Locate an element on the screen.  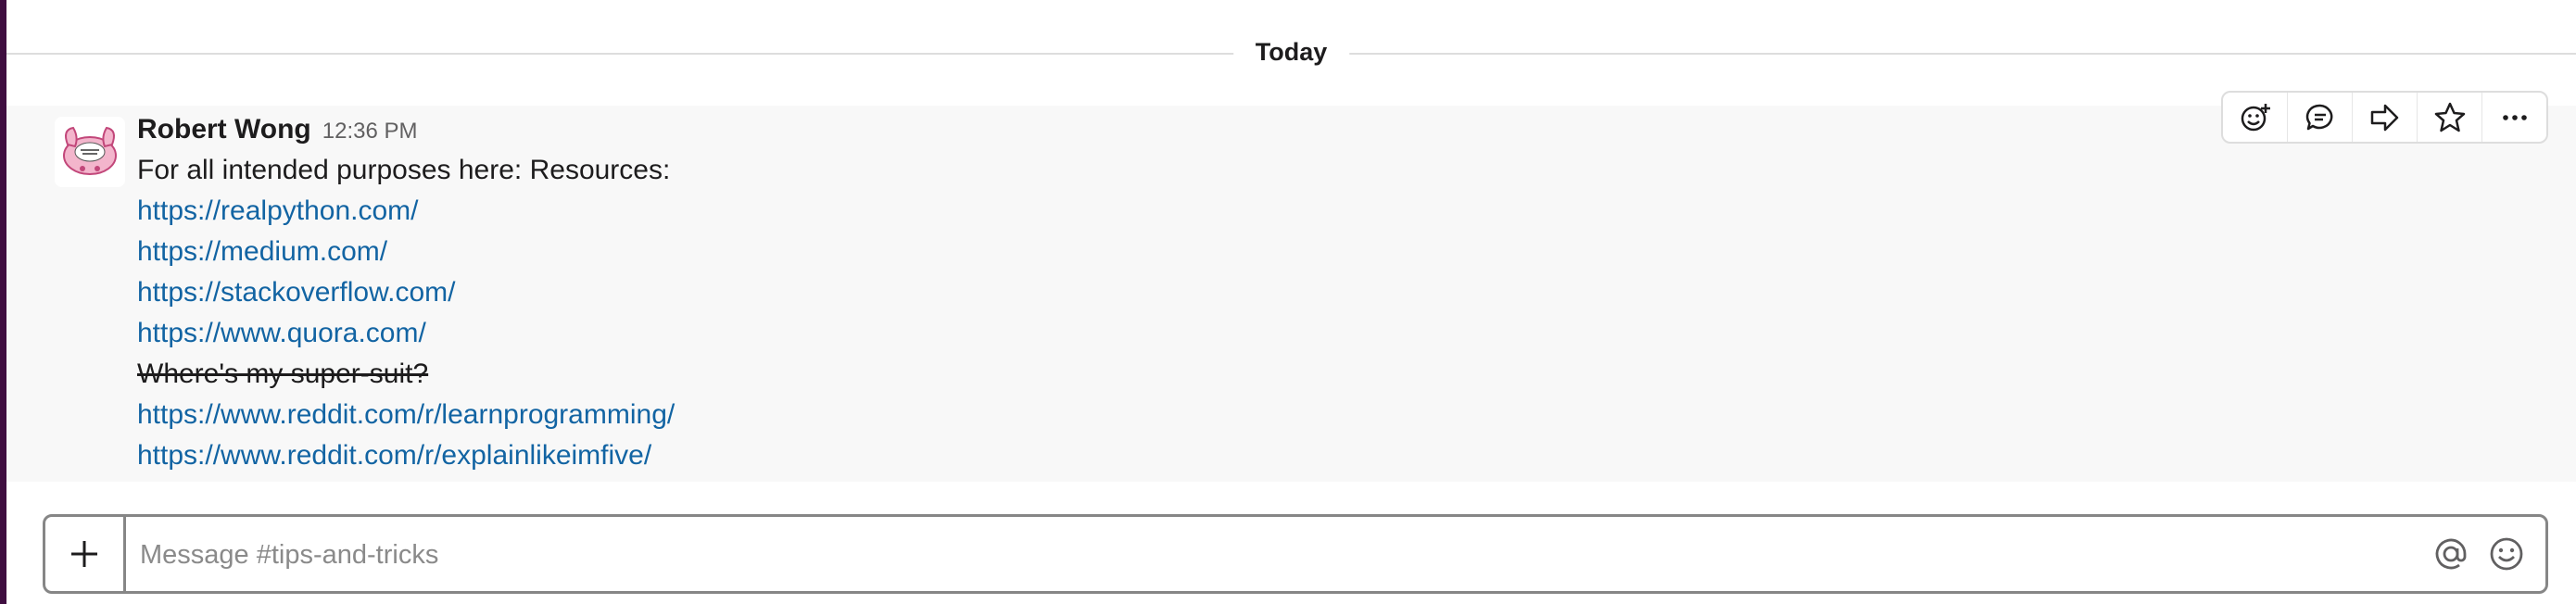
emoji-button is located at coordinates (2506, 554).